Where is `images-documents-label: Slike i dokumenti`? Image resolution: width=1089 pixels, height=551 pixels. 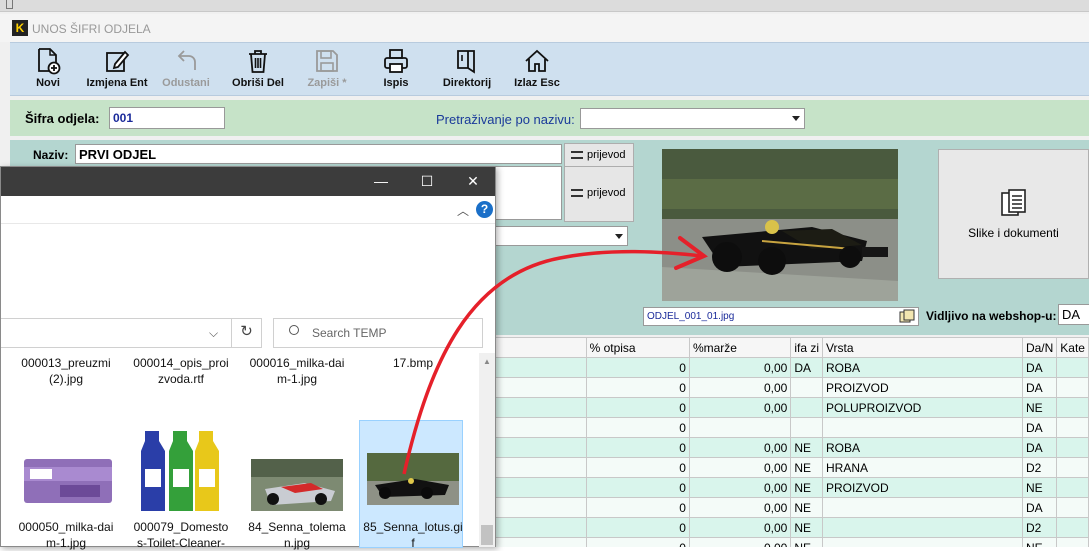
images-documents-label: Slike i dokumenti is located at coordinates (1013, 233).